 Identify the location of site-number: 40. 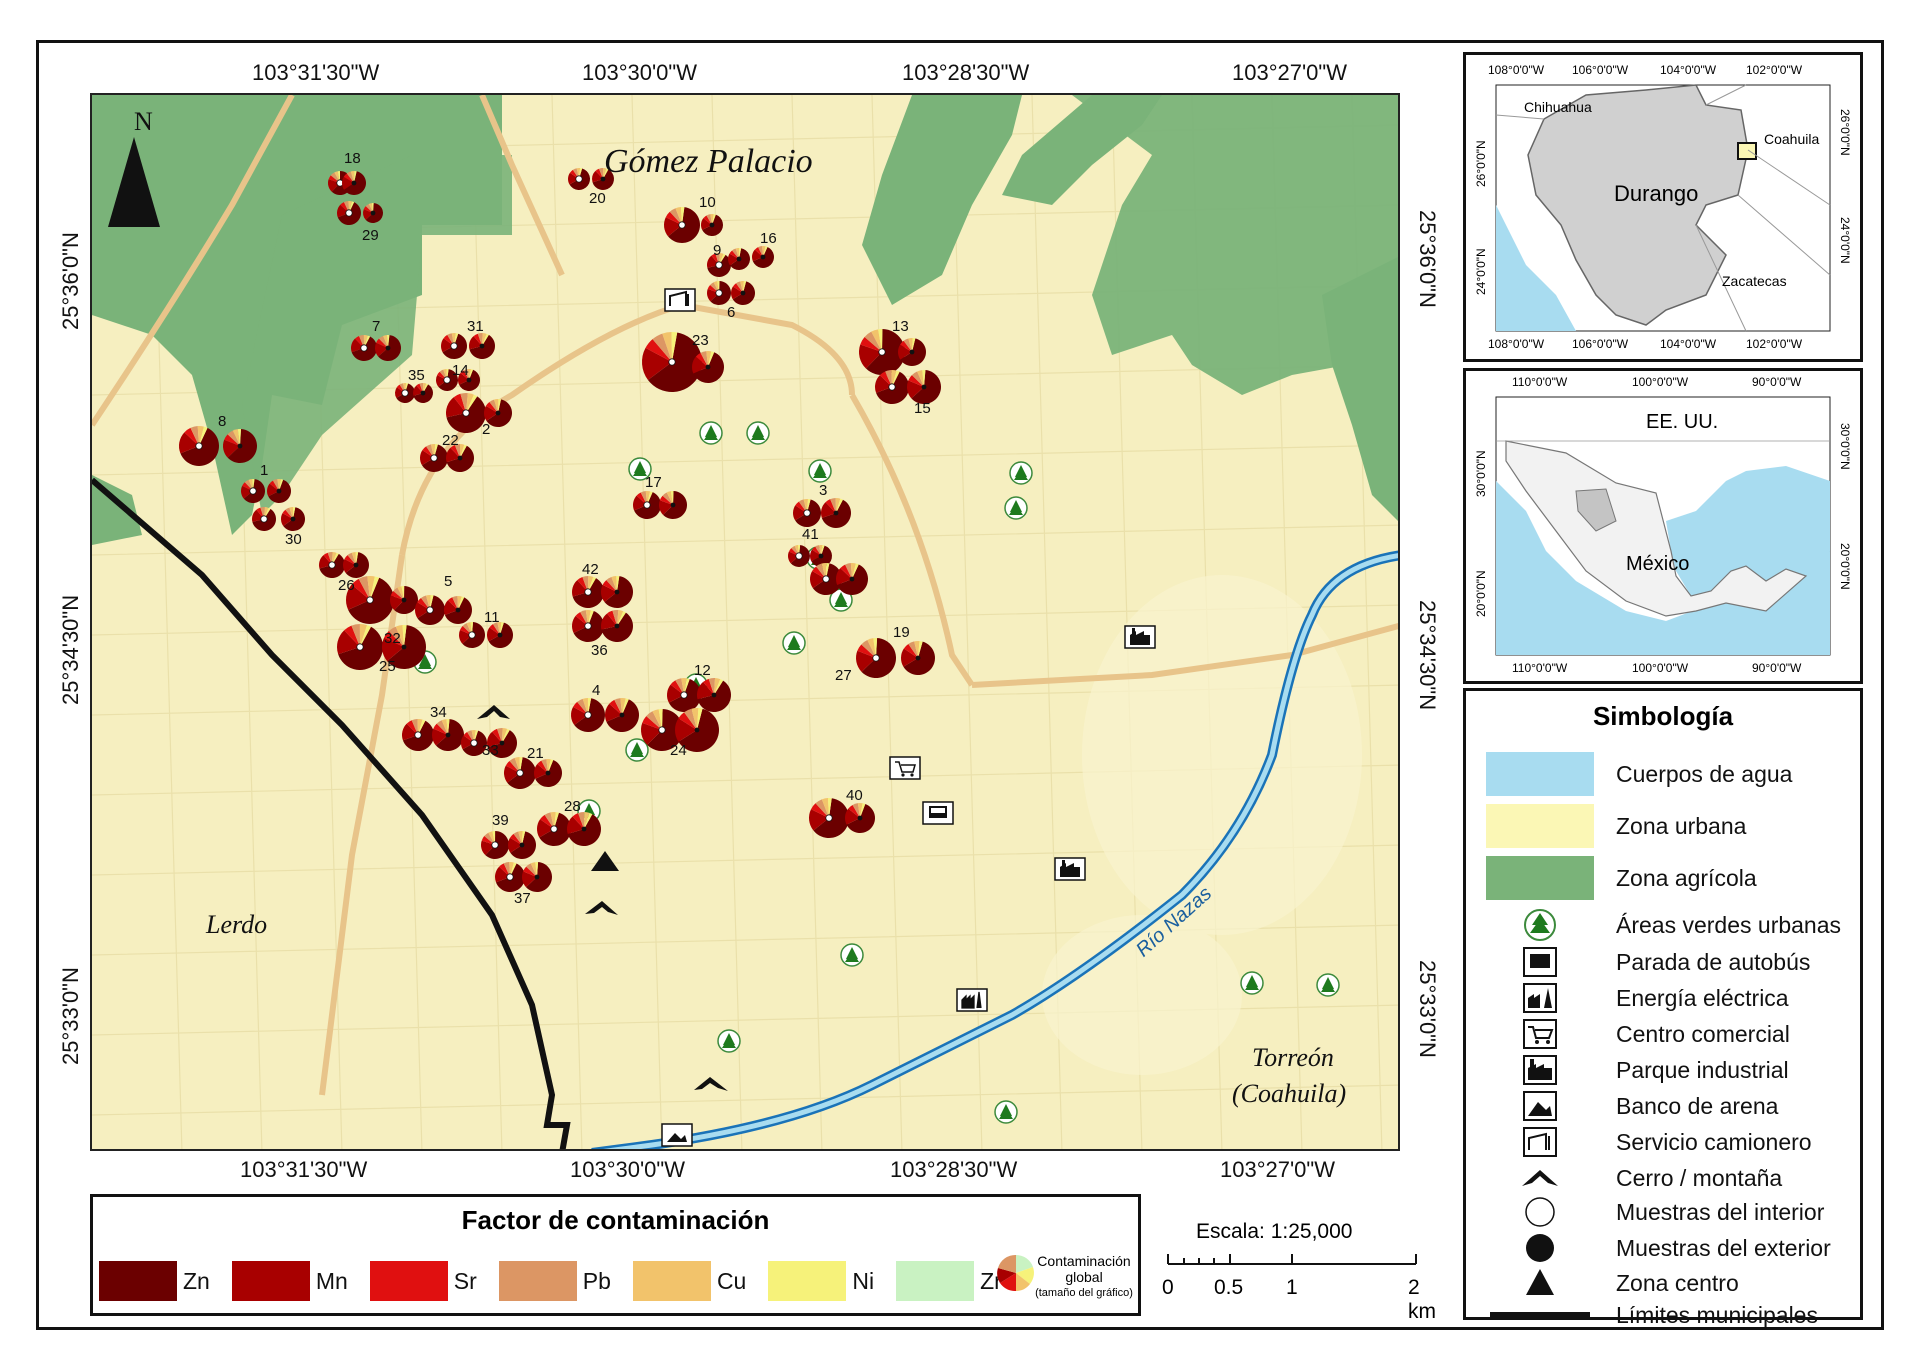
(854, 795).